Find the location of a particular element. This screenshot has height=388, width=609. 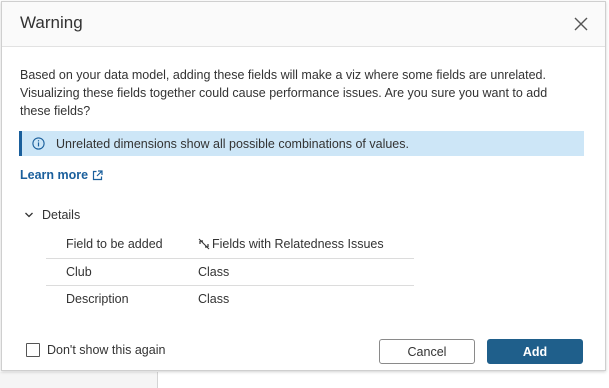

close-button is located at coordinates (581, 24).